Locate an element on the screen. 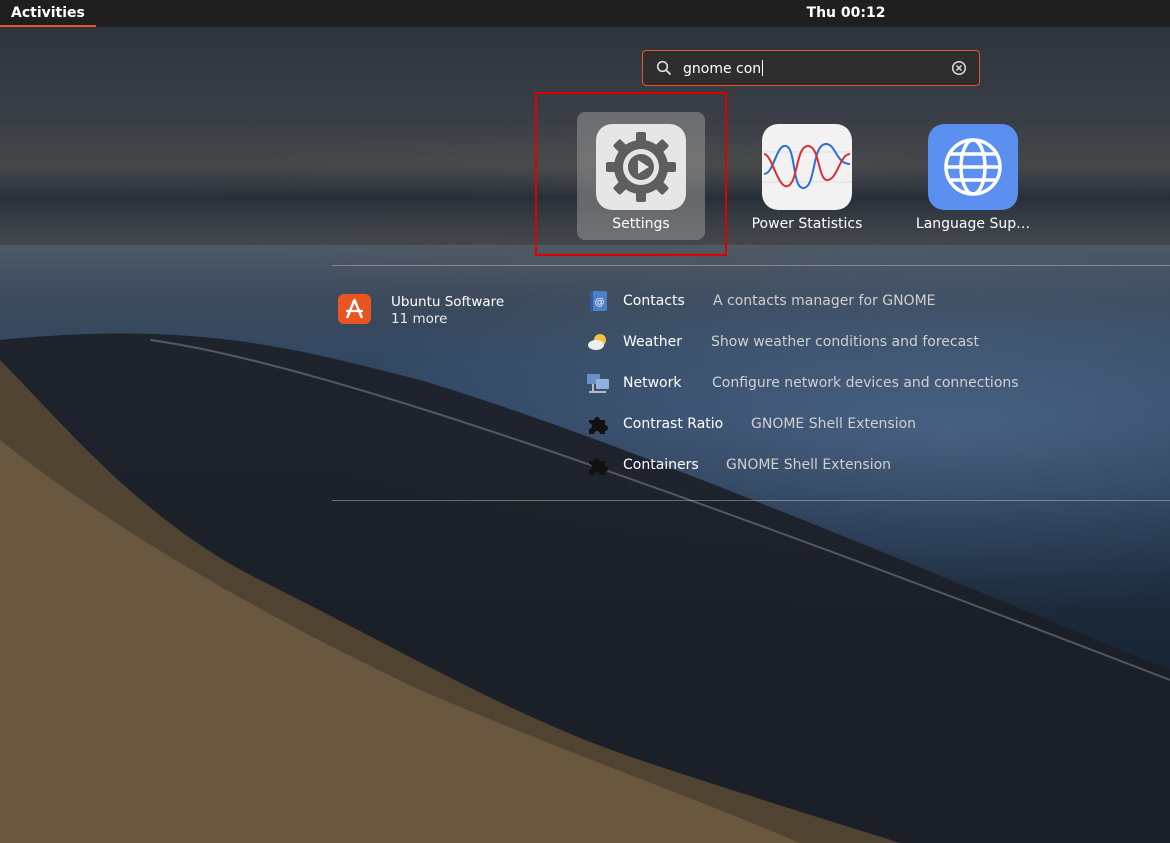  result-name: Containers is located at coordinates (661, 465).